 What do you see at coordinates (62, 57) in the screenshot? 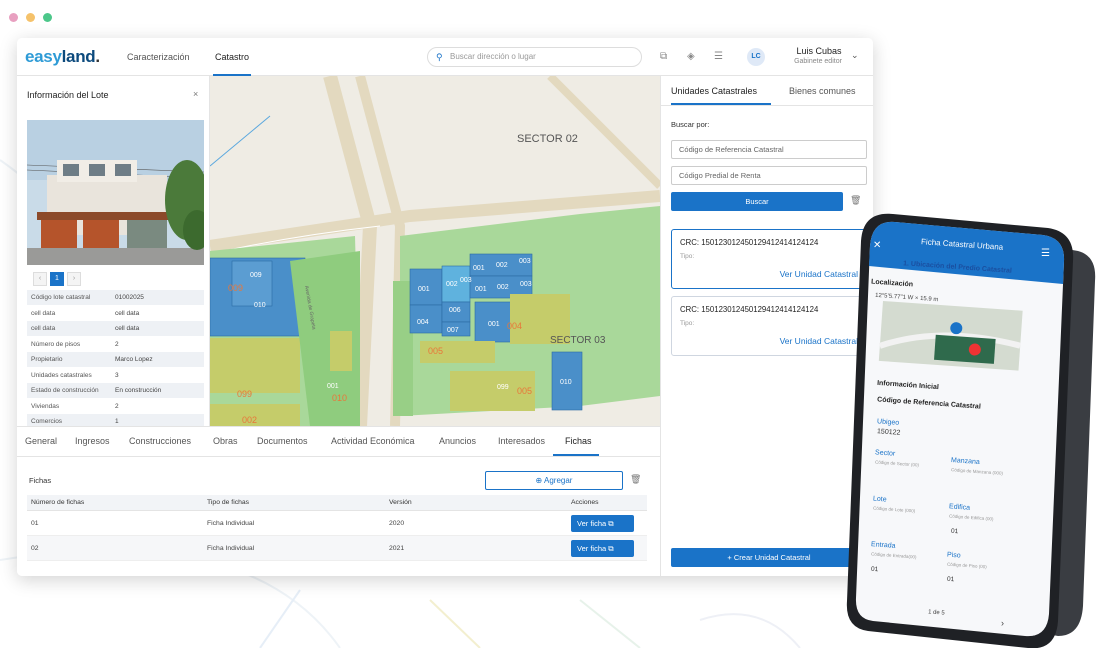
I see `easyland-logo: easyland.` at bounding box center [62, 57].